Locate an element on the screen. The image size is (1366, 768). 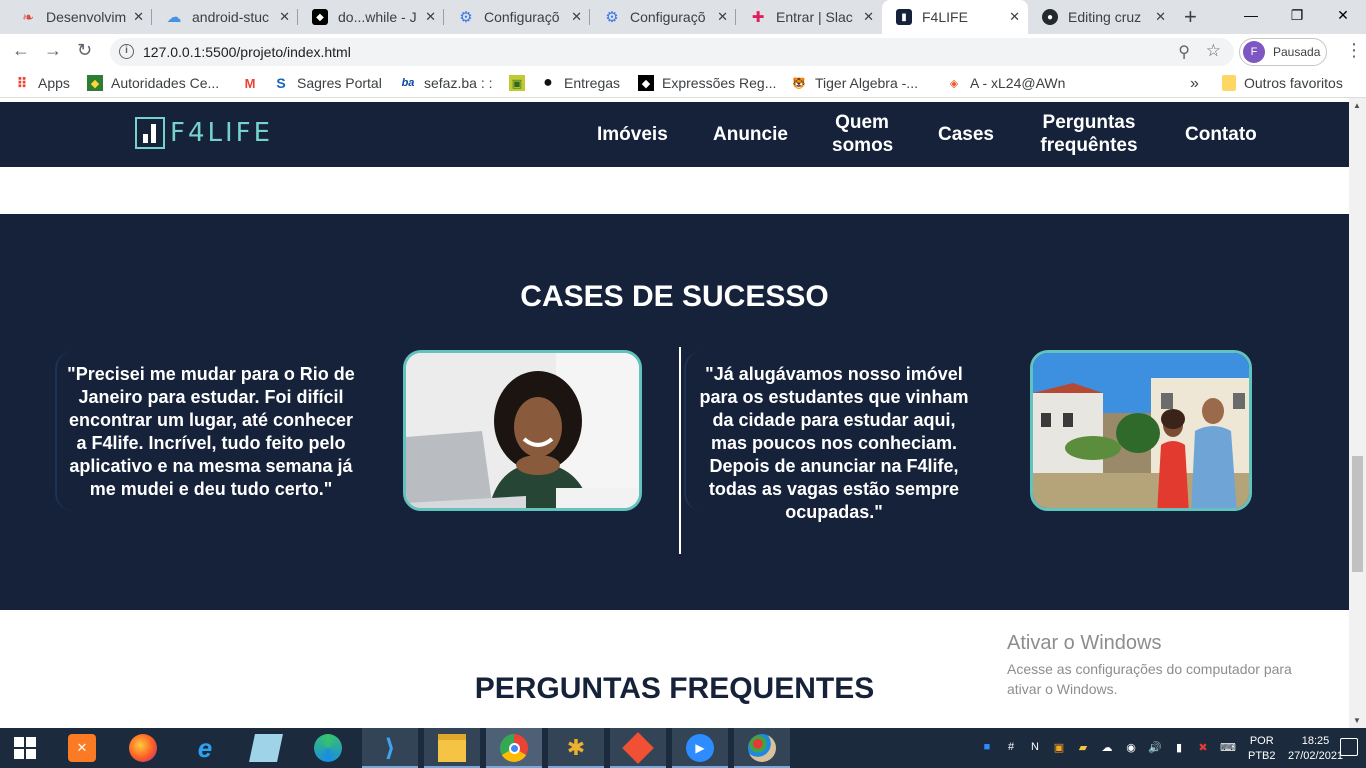
network-icon: ✖ is located at coordinates (1203, 748).